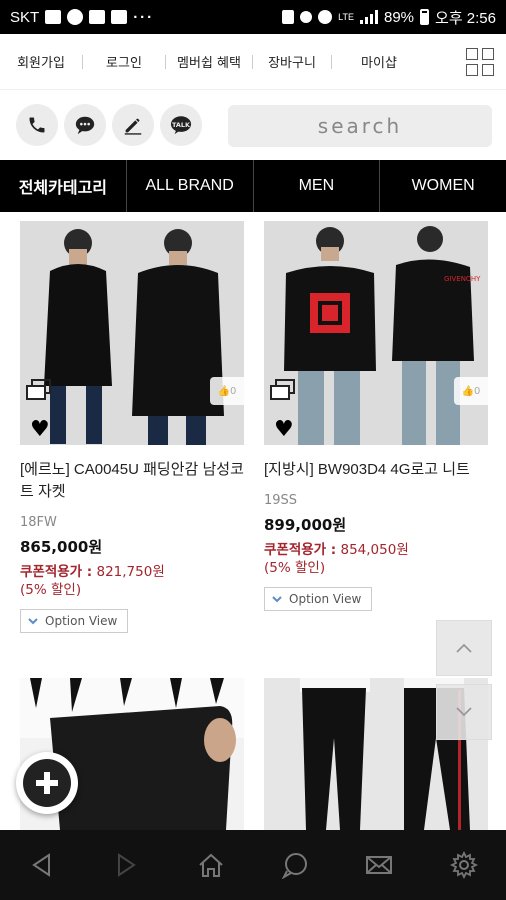 The height and width of the screenshot is (900, 506). What do you see at coordinates (292, 61) in the screenshot?
I see `nav-cart-link: 장바구니` at bounding box center [292, 61].